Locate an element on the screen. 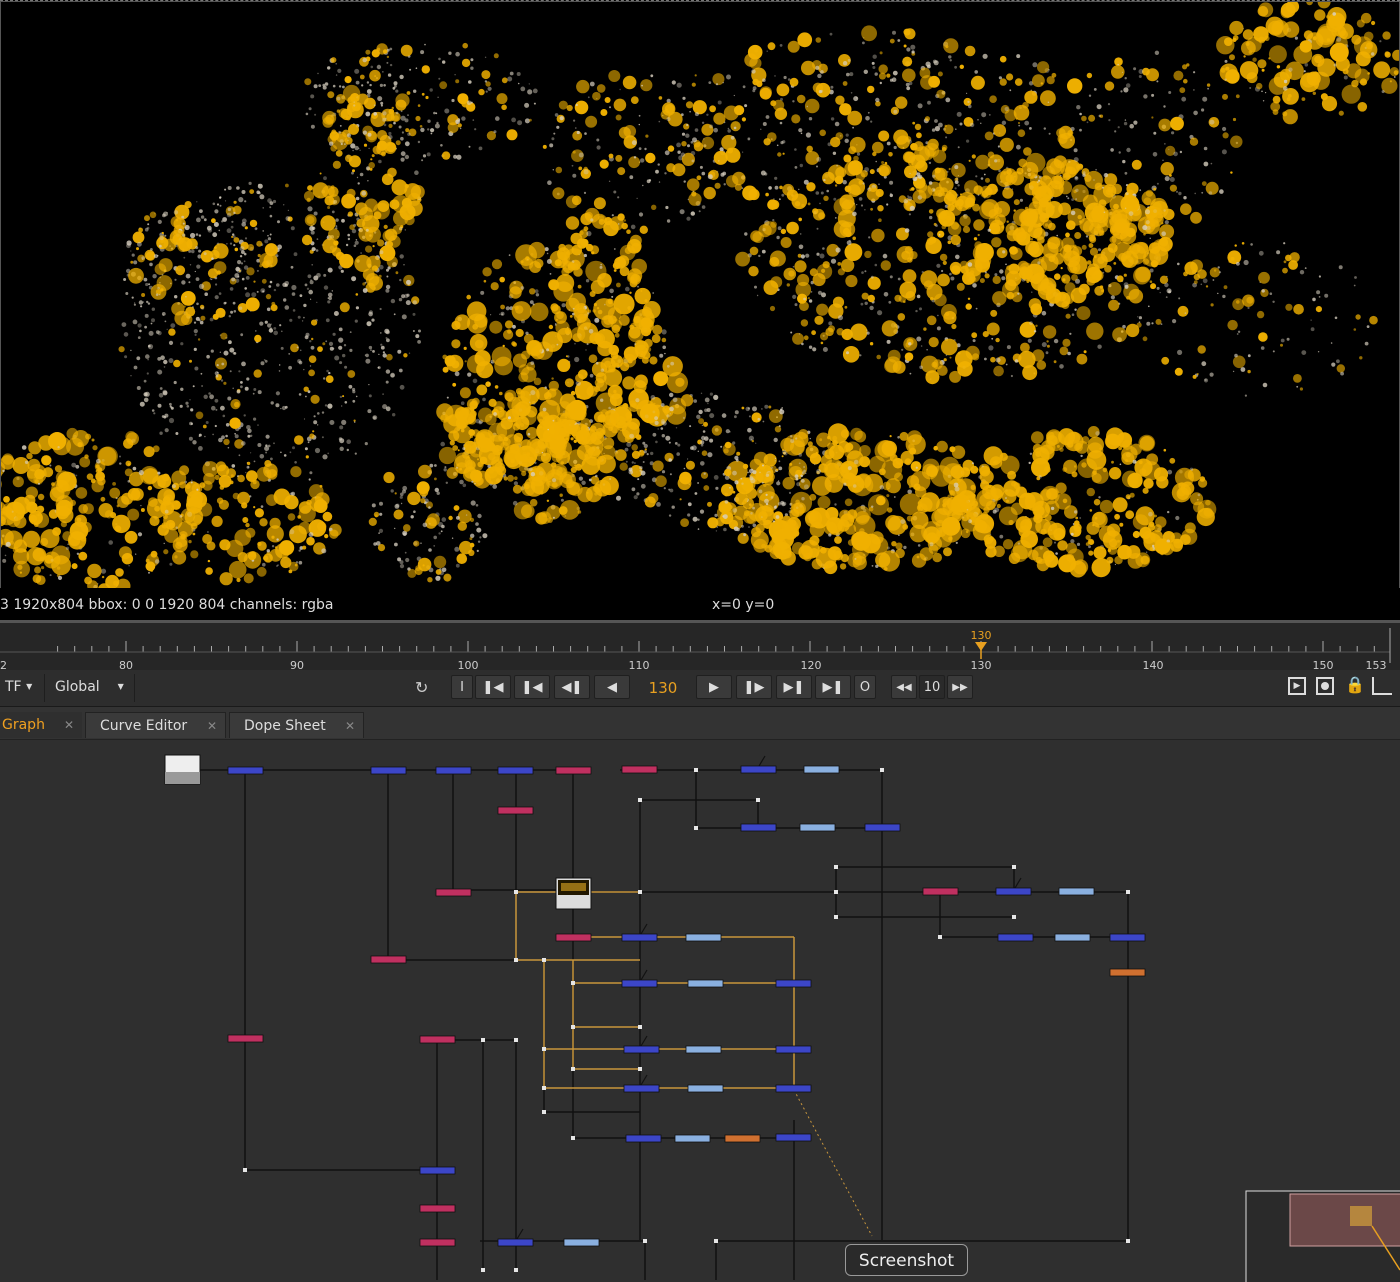  screenshot-tooltip: Screenshot is located at coordinates (906, 1260).